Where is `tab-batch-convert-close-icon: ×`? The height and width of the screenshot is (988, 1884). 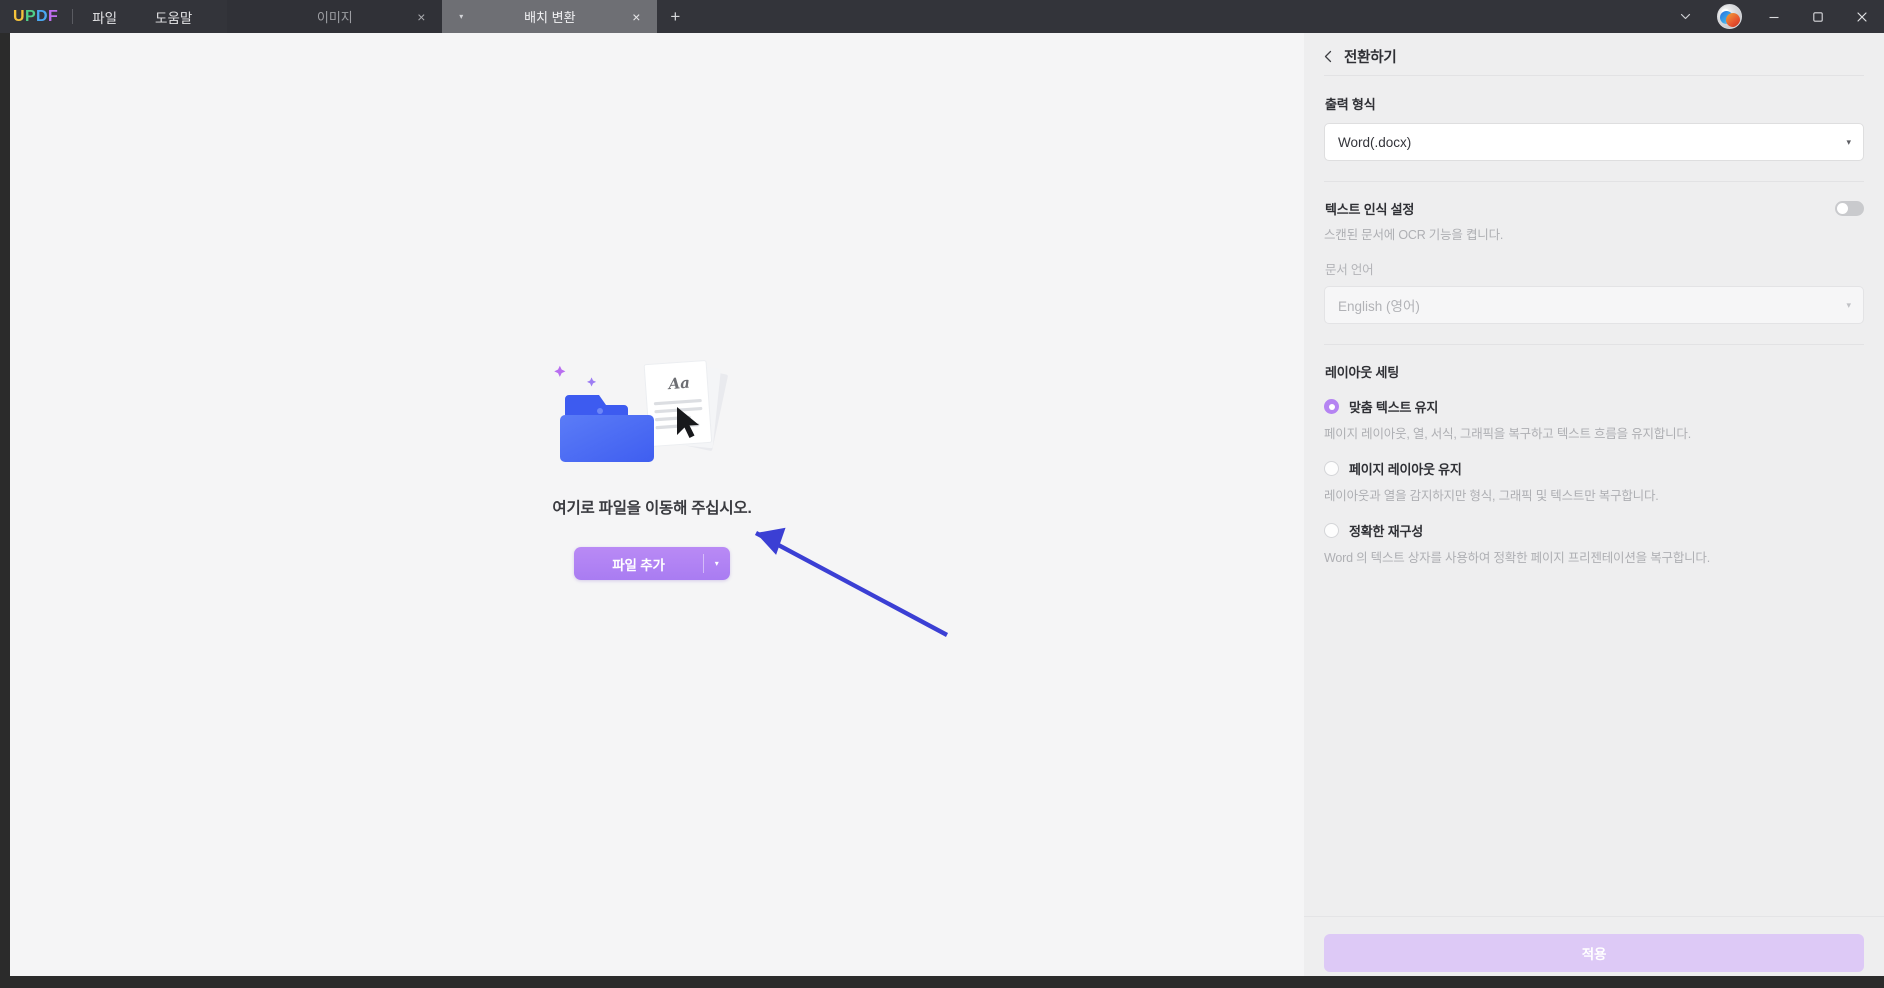 tab-batch-convert-close-icon: × is located at coordinates (636, 17).